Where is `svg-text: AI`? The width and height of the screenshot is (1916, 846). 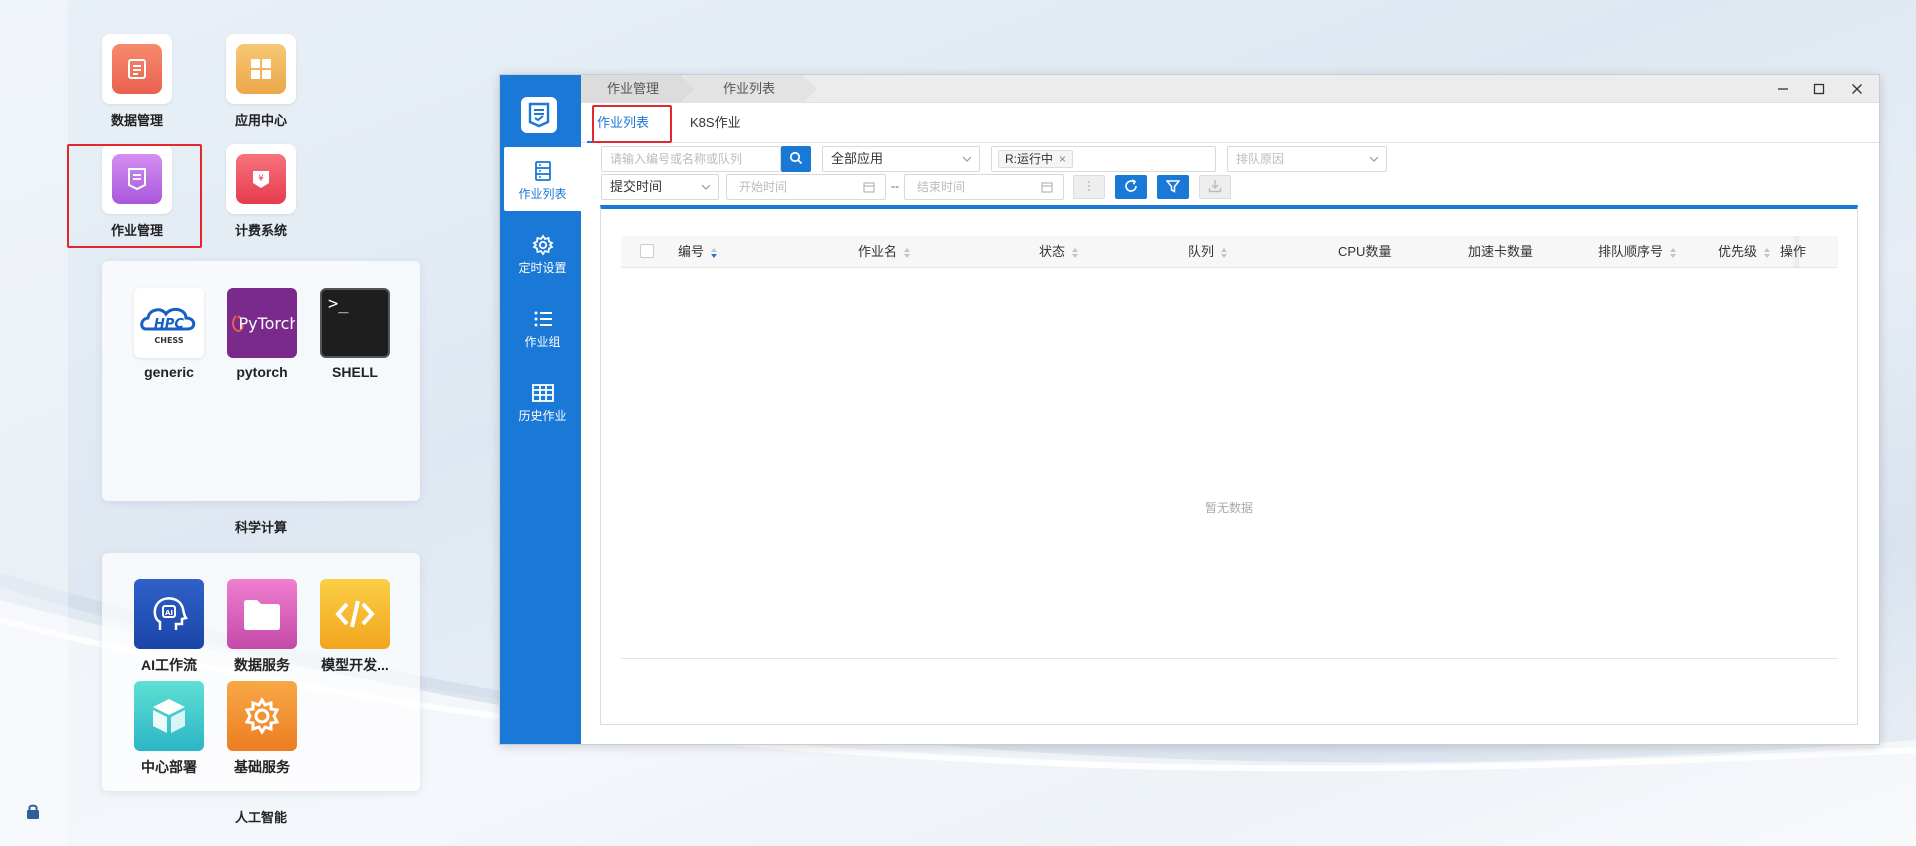 svg-text: AI is located at coordinates (169, 613).